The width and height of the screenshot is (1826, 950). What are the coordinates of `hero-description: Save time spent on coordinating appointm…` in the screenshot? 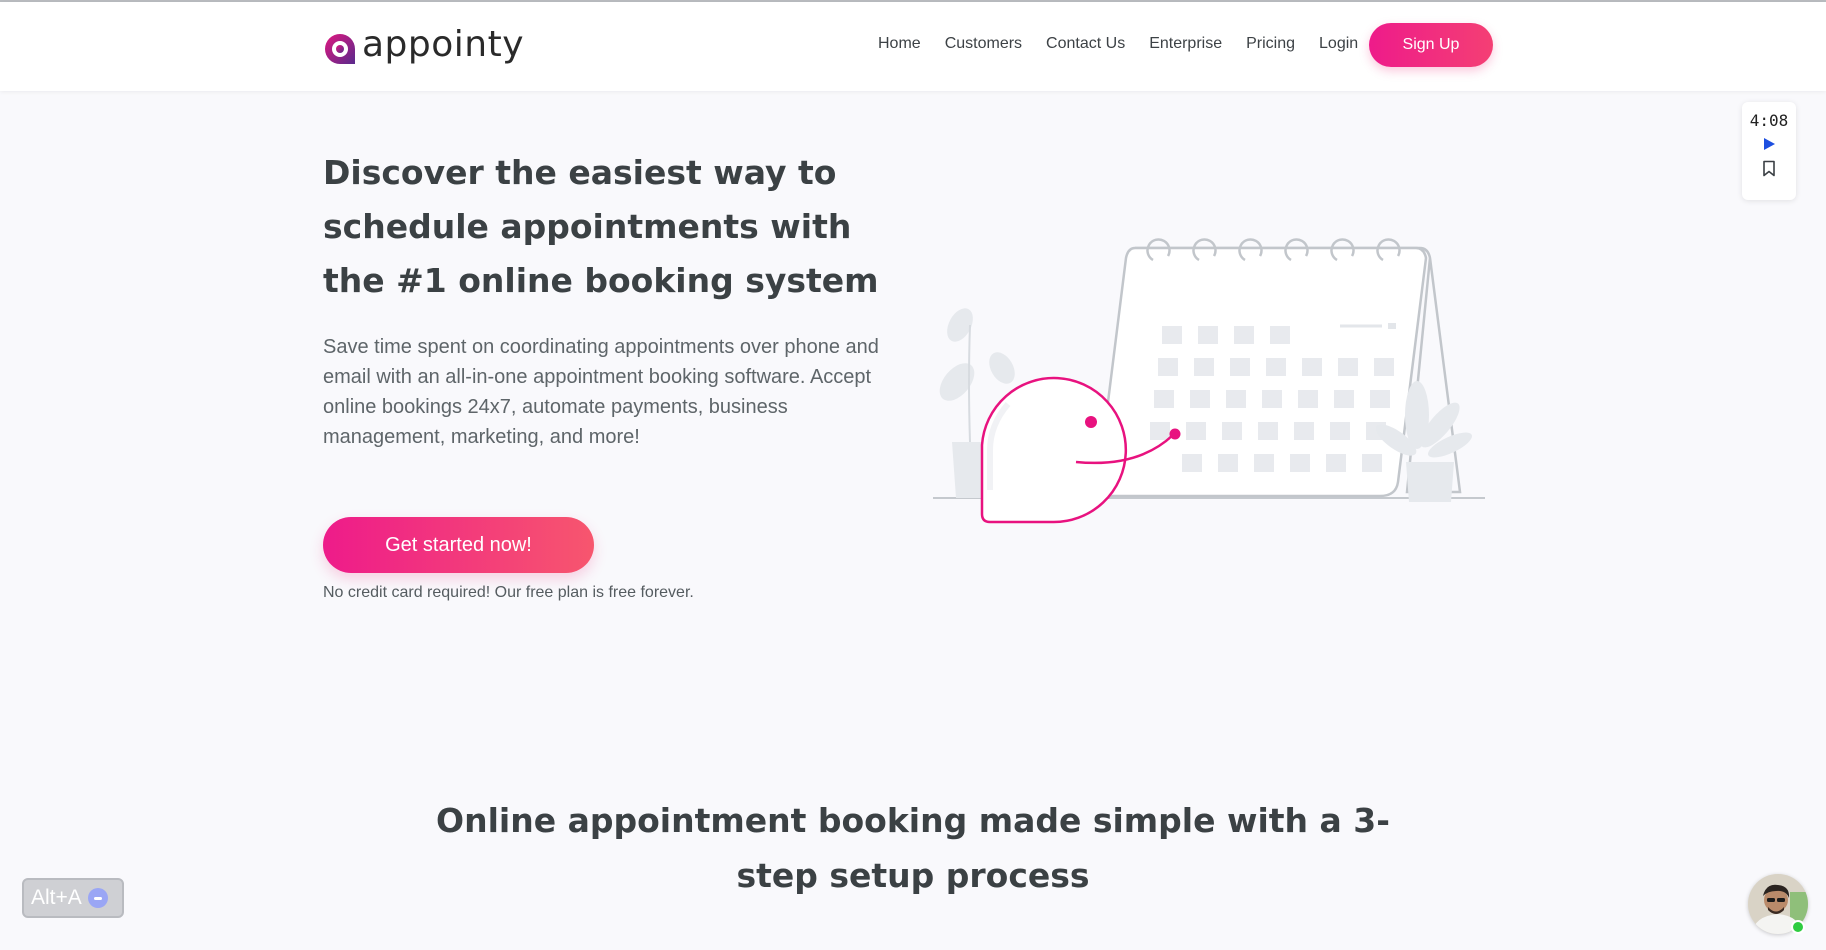 It's located at (601, 392).